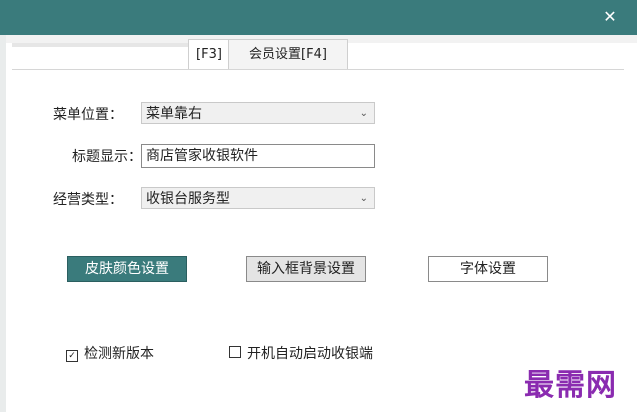 Image resolution: width=637 pixels, height=412 pixels. Describe the element at coordinates (174, 114) in the screenshot. I see `menu-position-value: 菜单靠右` at that location.